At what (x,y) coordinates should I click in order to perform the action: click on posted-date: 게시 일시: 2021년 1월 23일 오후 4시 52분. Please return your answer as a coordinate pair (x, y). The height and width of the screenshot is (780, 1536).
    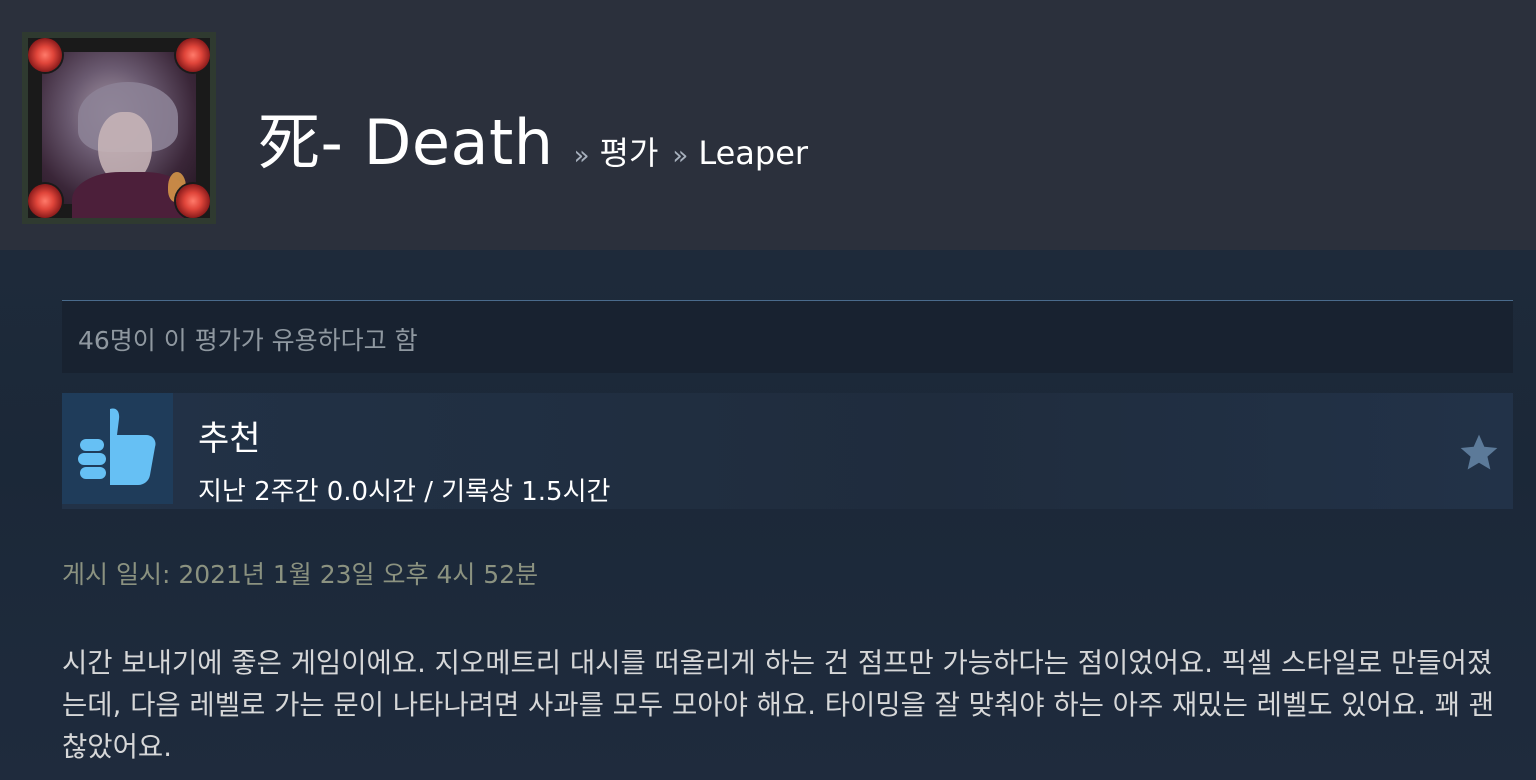
    Looking at the image, I should click on (300, 574).